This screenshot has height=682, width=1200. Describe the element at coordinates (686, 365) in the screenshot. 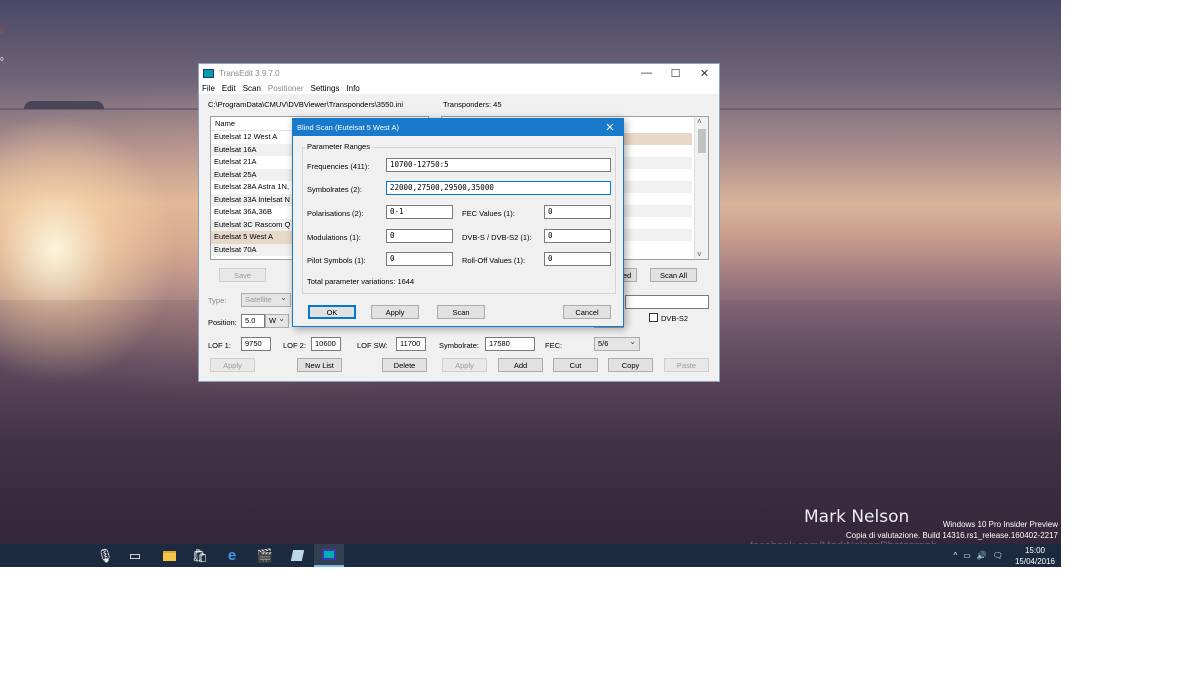

I see `paste-button: Paste` at that location.